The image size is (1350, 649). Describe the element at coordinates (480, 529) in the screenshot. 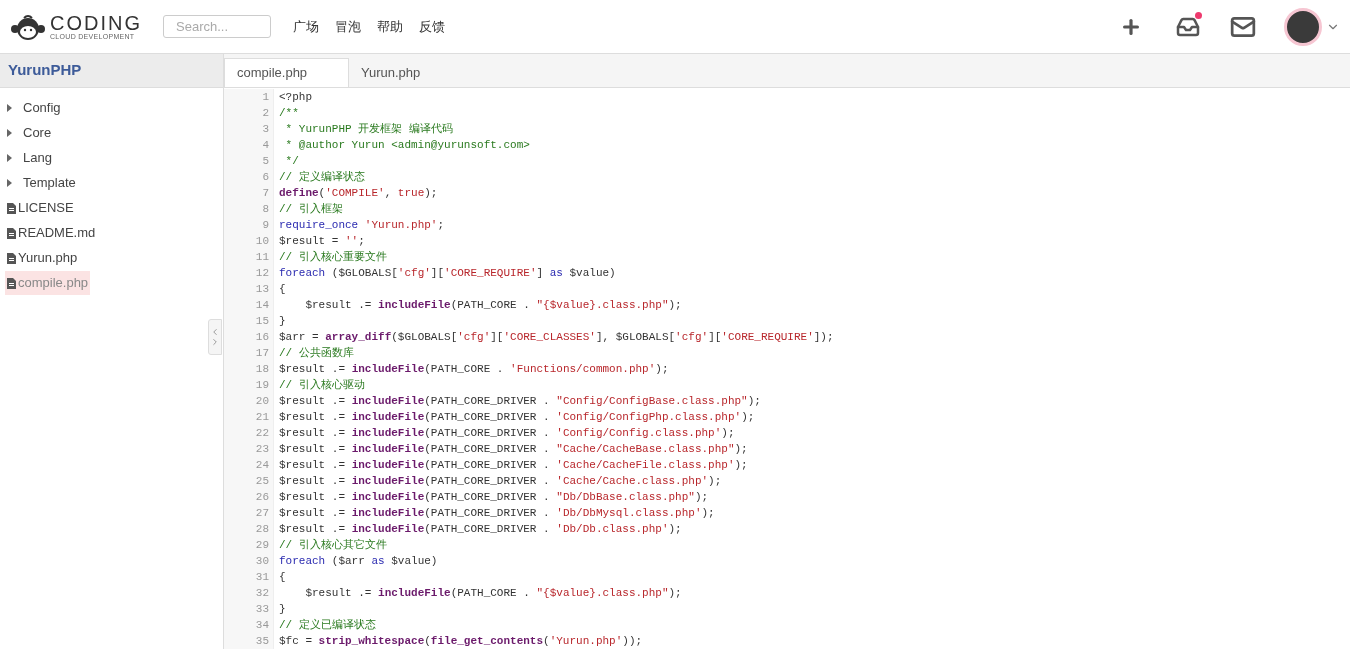

I see `code-line: $result .= includeFile(PATH_CORE_DRIVER . 'Db/Db.class.php');` at that location.